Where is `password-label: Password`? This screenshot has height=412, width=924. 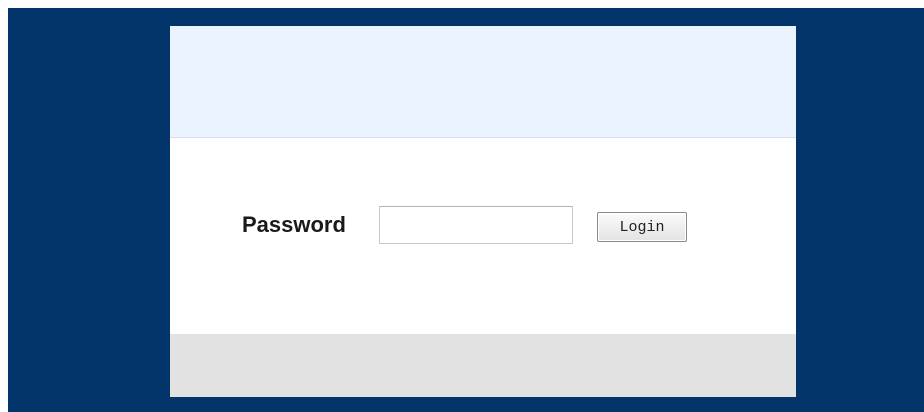 password-label: Password is located at coordinates (294, 224).